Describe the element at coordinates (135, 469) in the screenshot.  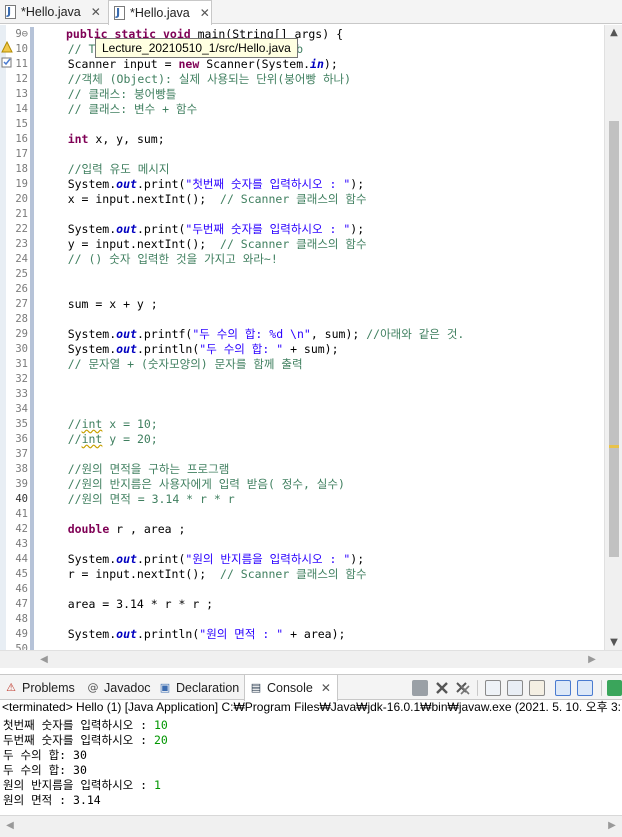
I see `code-line: //원의 면적을 구하는 프로그램` at that location.